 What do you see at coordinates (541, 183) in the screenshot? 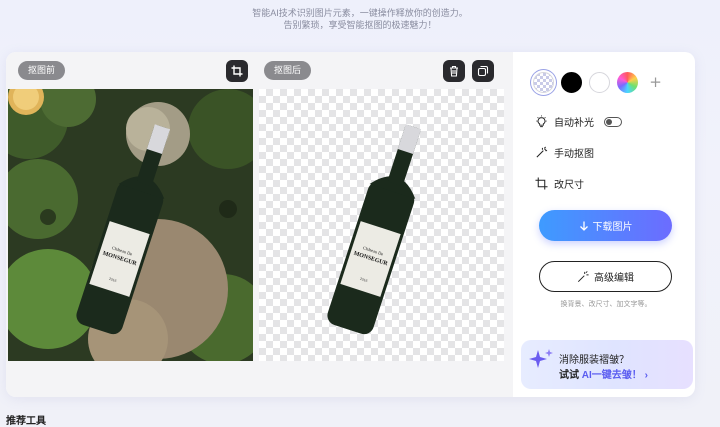
I see `resize-icon` at bounding box center [541, 183].